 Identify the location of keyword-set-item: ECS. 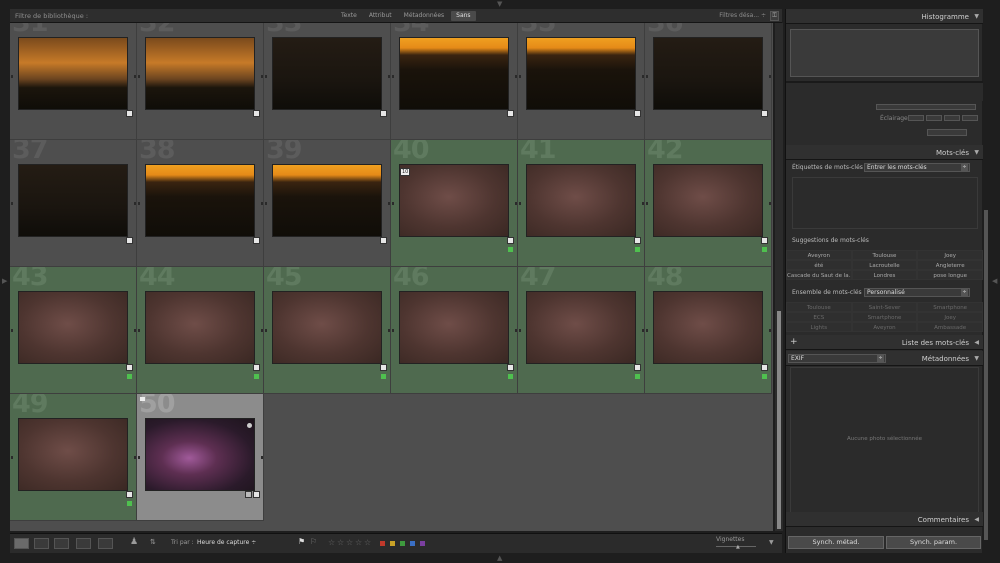
(819, 317).